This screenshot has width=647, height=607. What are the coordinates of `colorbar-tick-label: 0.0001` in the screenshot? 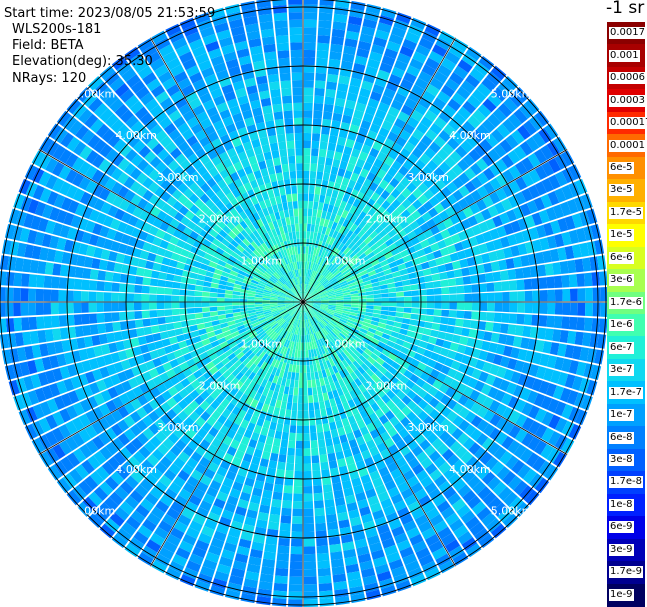 It's located at (627, 145).